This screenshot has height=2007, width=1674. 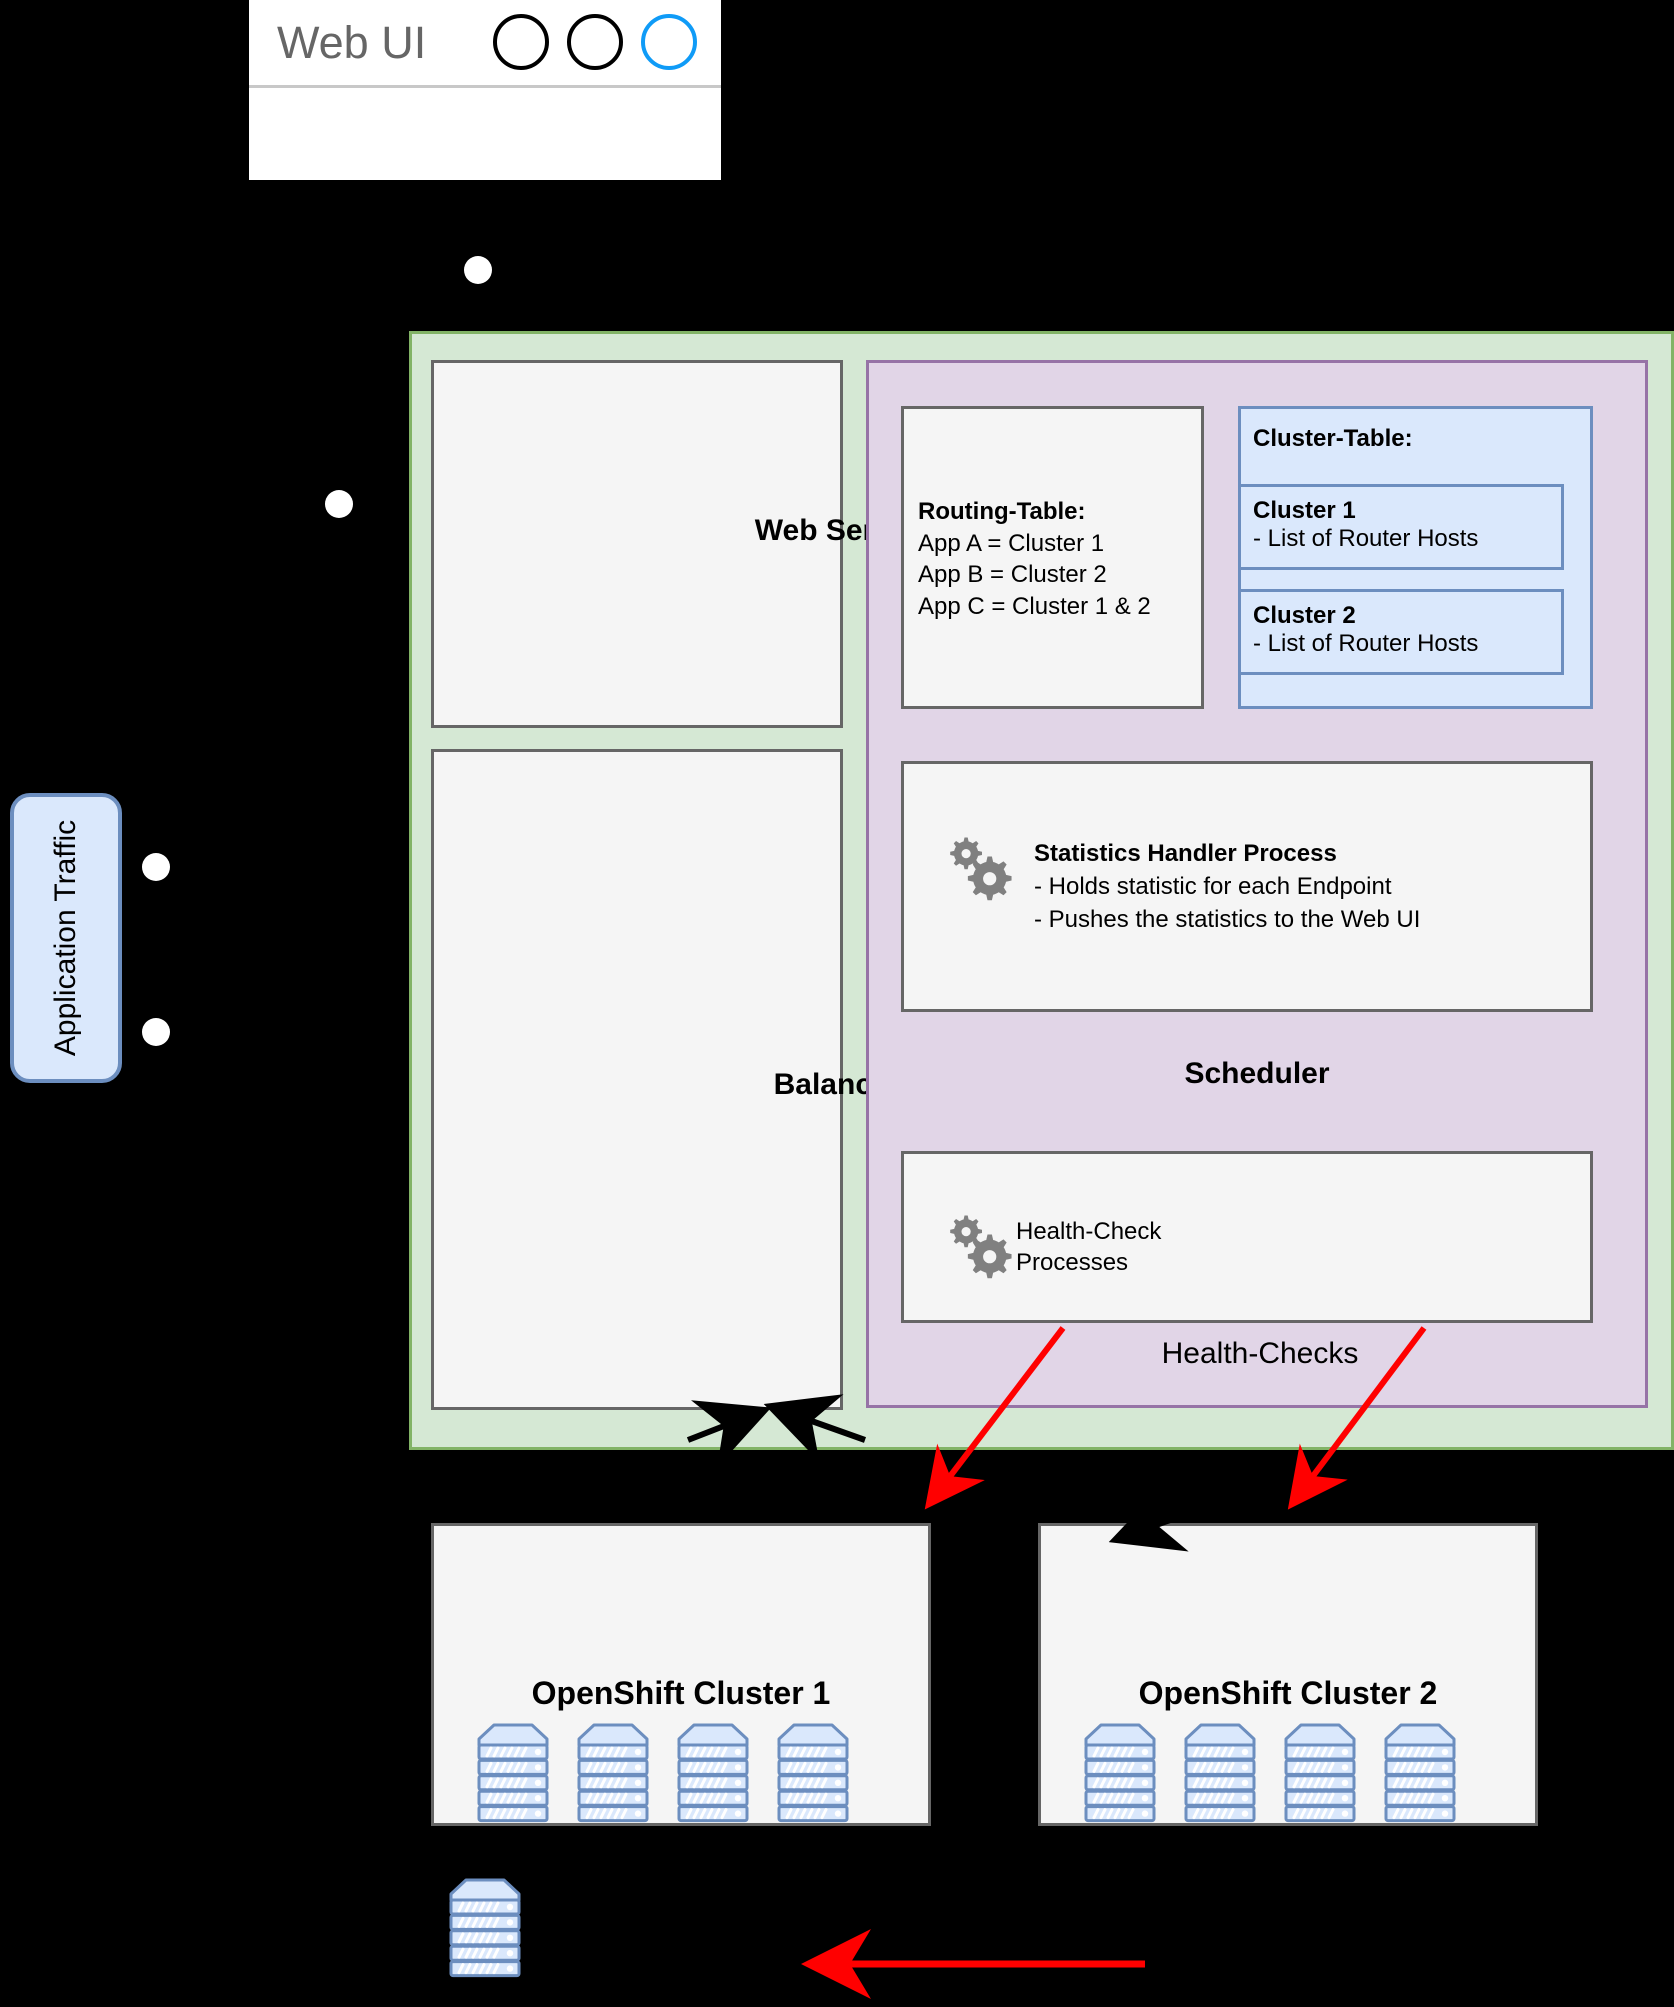 I want to click on health-check-title-line-2: Processes, so click(x=1072, y=1263).